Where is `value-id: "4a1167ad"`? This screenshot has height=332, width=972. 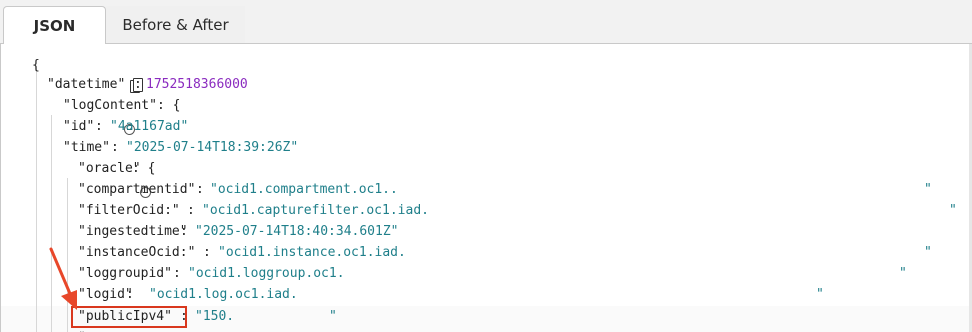
value-id: "4a1167ad" is located at coordinates (149, 126).